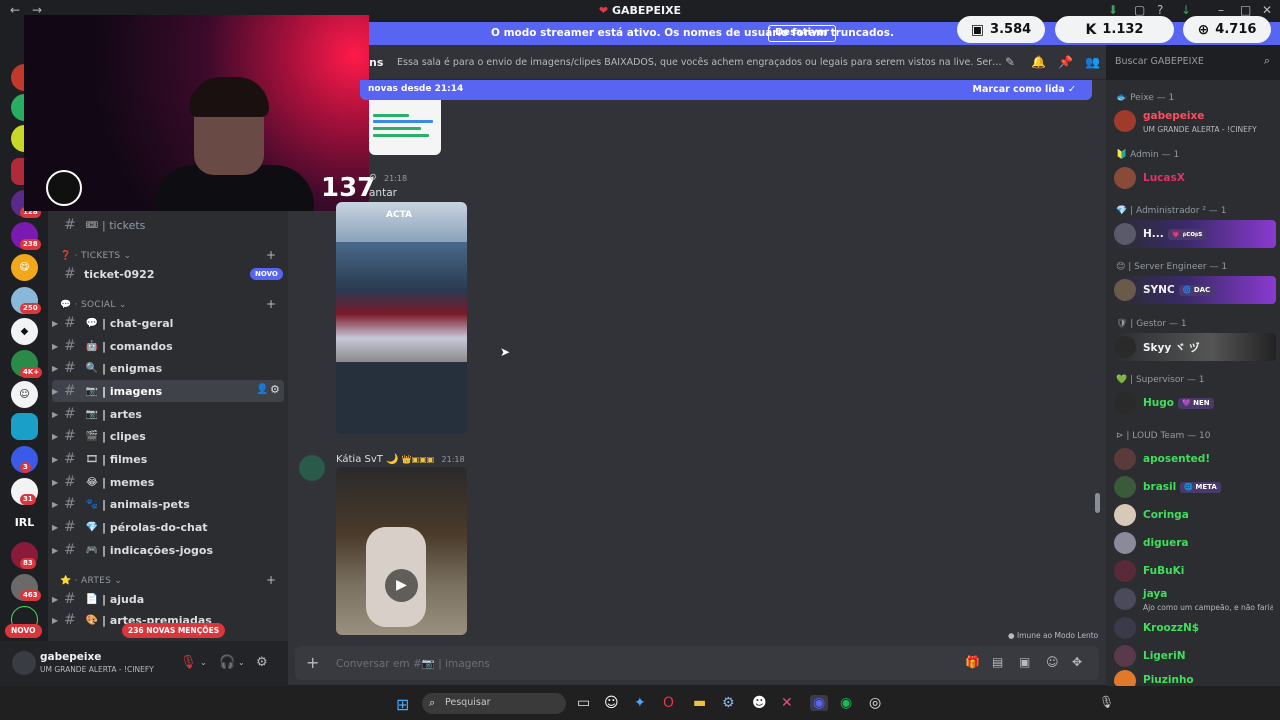 The height and width of the screenshot is (720, 1280). What do you see at coordinates (1159, 61) in the screenshot?
I see `search-input: Buscar GABEPEIXE` at bounding box center [1159, 61].